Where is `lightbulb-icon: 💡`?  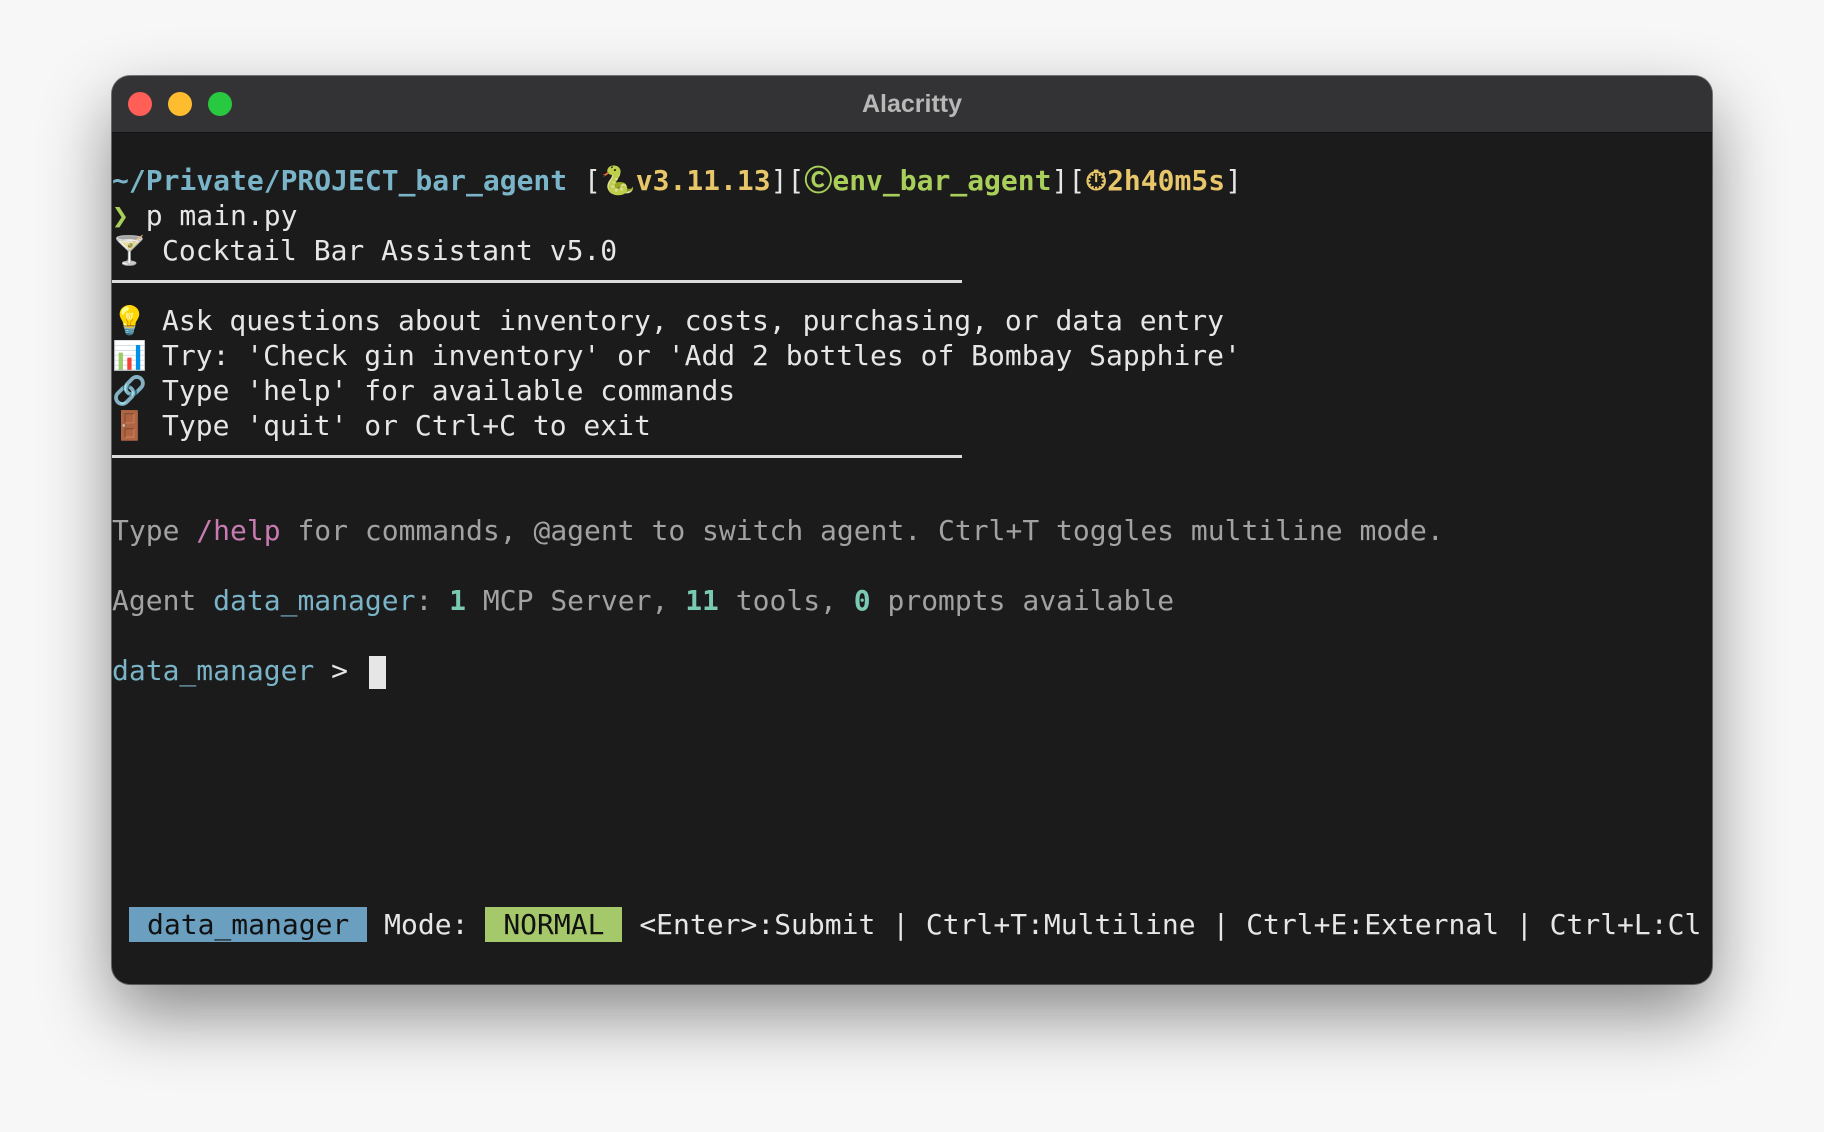
lightbulb-icon: 💡 is located at coordinates (129, 320).